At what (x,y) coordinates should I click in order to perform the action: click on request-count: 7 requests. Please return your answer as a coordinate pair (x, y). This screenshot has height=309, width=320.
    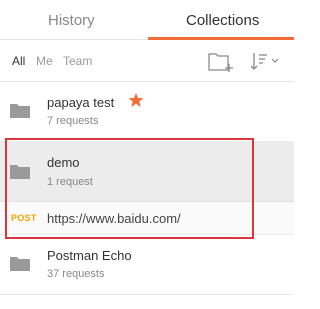
    Looking at the image, I should click on (73, 121).